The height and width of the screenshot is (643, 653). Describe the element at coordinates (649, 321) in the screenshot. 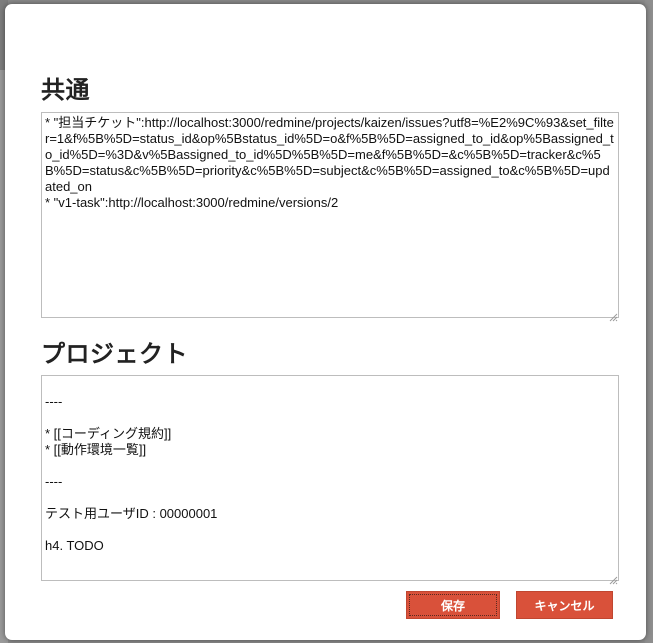

I see `background-app-right-edge` at that location.